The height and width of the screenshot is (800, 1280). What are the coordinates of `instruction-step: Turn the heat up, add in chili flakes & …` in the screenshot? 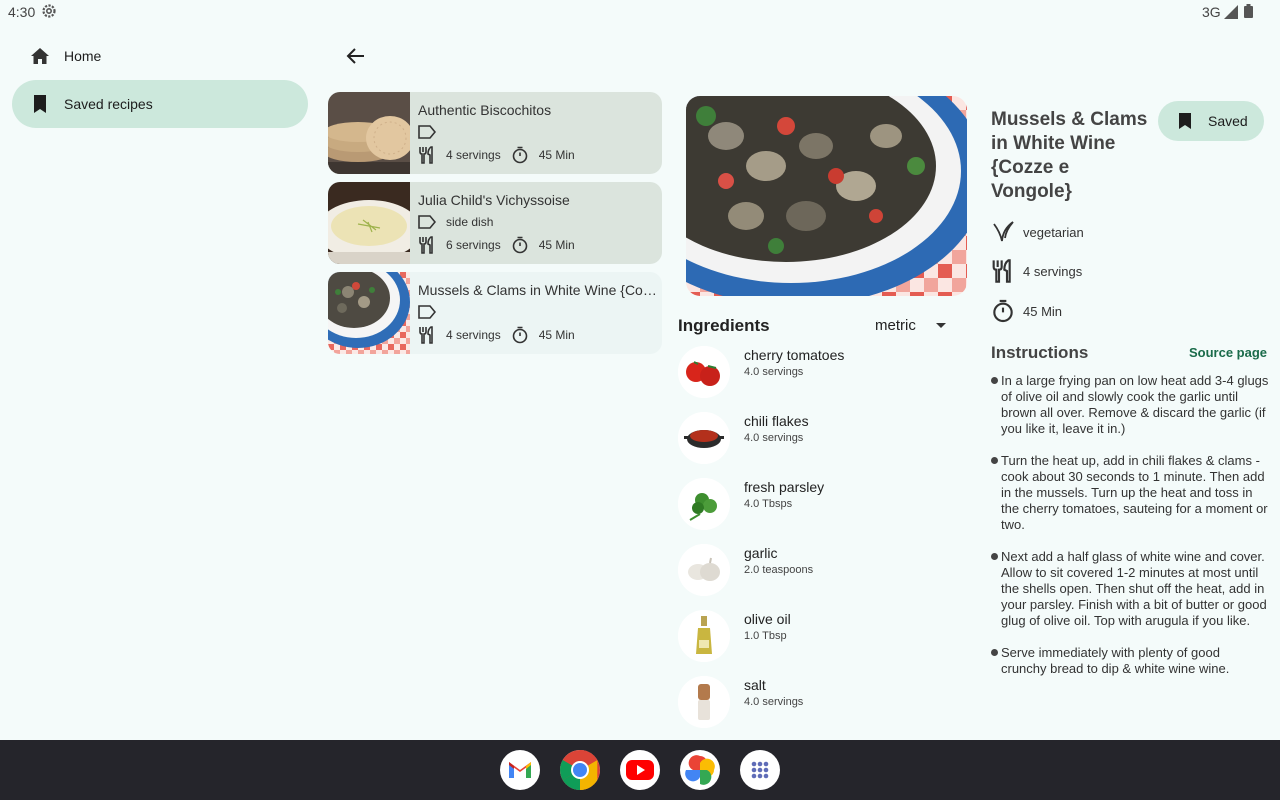 It's located at (1130, 493).